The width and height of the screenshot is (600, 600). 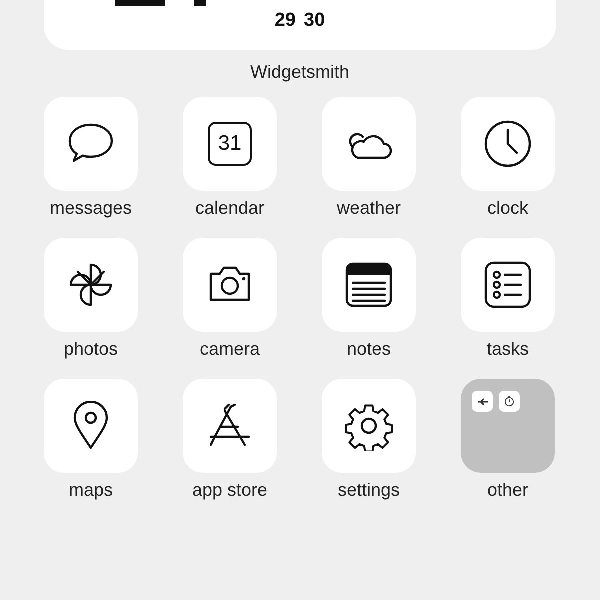 I want to click on app-label: settings, so click(x=369, y=490).